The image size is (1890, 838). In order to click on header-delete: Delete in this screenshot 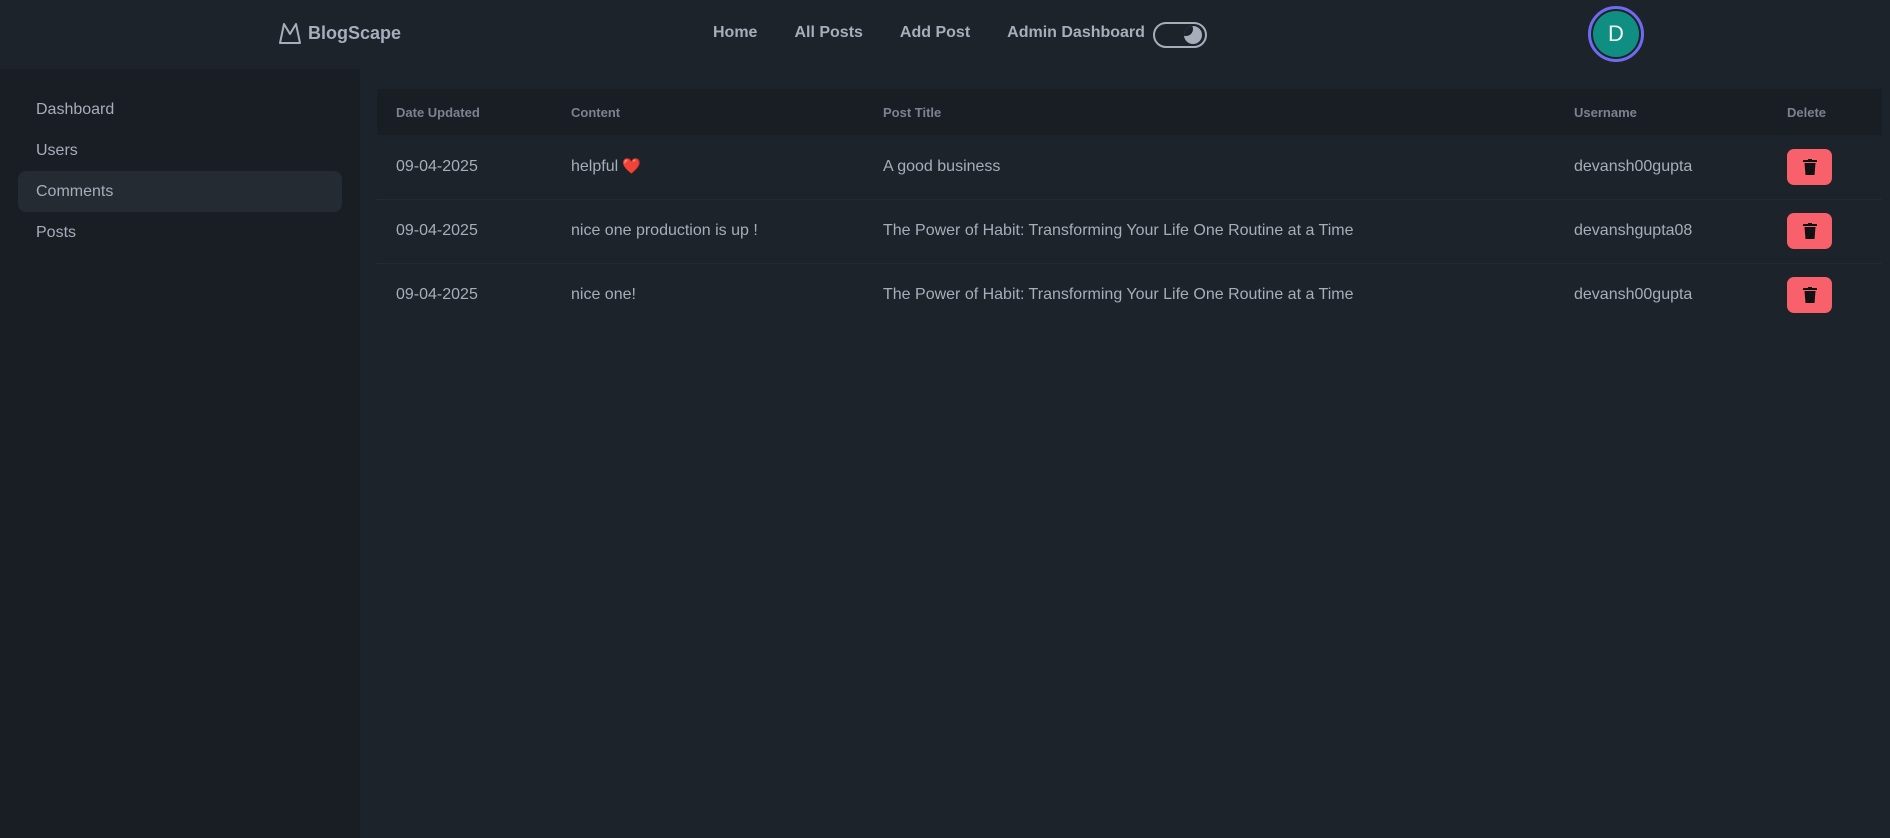, I will do `click(1807, 112)`.